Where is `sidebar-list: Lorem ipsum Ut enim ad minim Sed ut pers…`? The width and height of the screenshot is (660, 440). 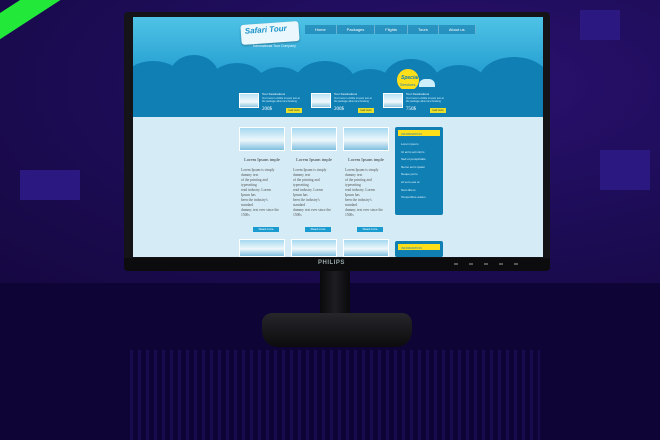 sidebar-list: Lorem ipsum Ut enim ad minim Sed ut pers… is located at coordinates (413, 171).